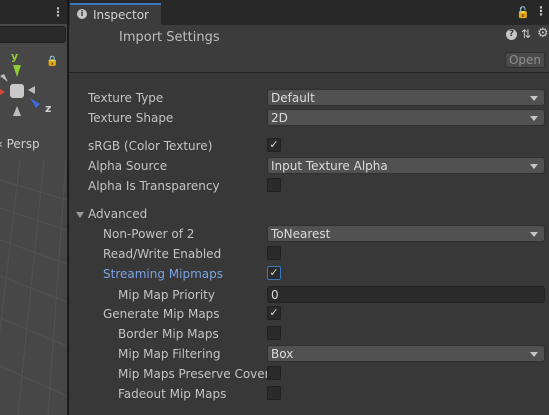 The height and width of the screenshot is (415, 549). I want to click on scene-toolbar: ⋮, so click(33, 12).